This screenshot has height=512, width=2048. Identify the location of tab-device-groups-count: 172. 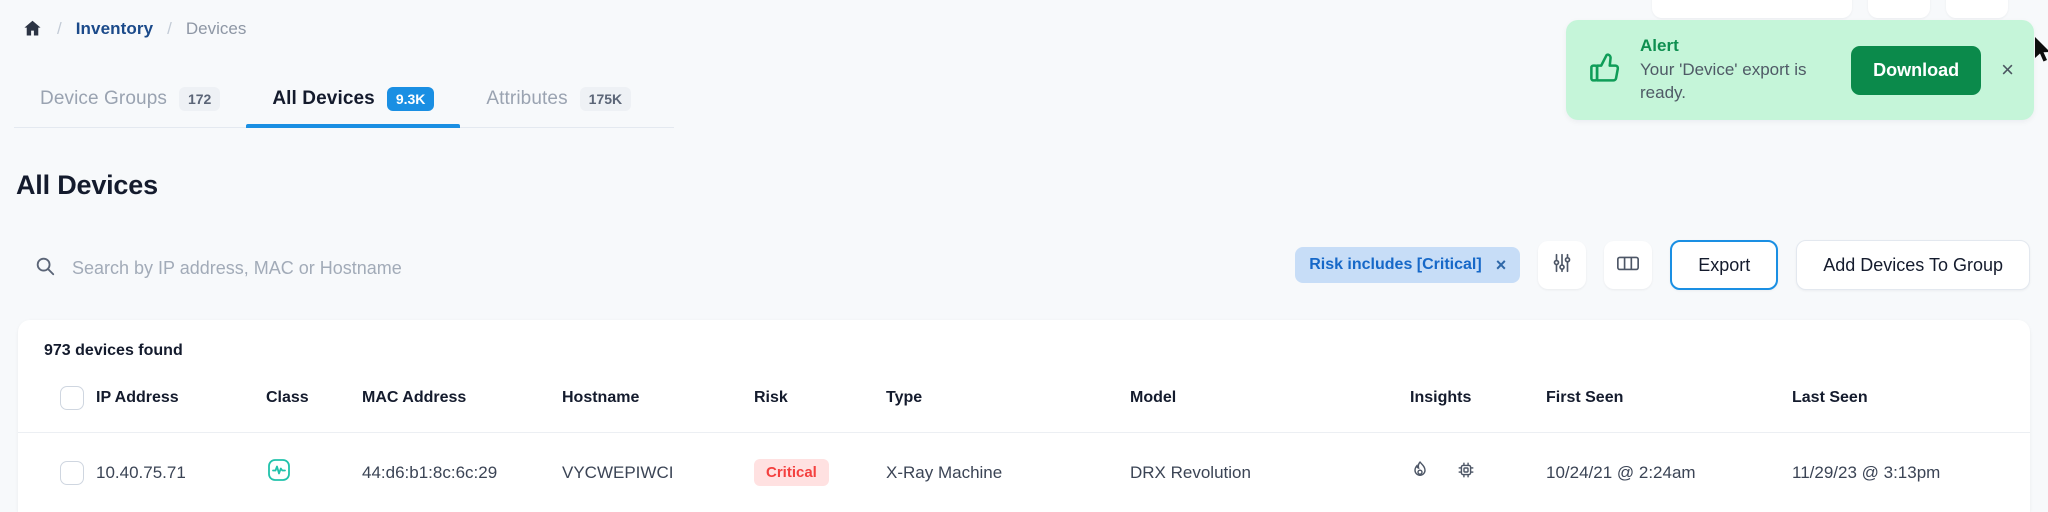
(199, 99).